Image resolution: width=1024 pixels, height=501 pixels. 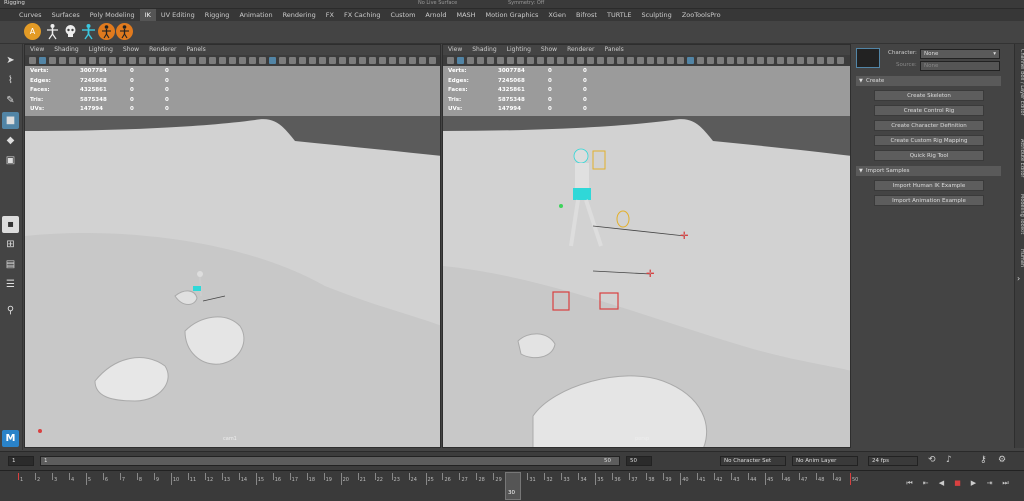 What do you see at coordinates (586, 15) in the screenshot?
I see `shelf-tab: Bifrost` at bounding box center [586, 15].